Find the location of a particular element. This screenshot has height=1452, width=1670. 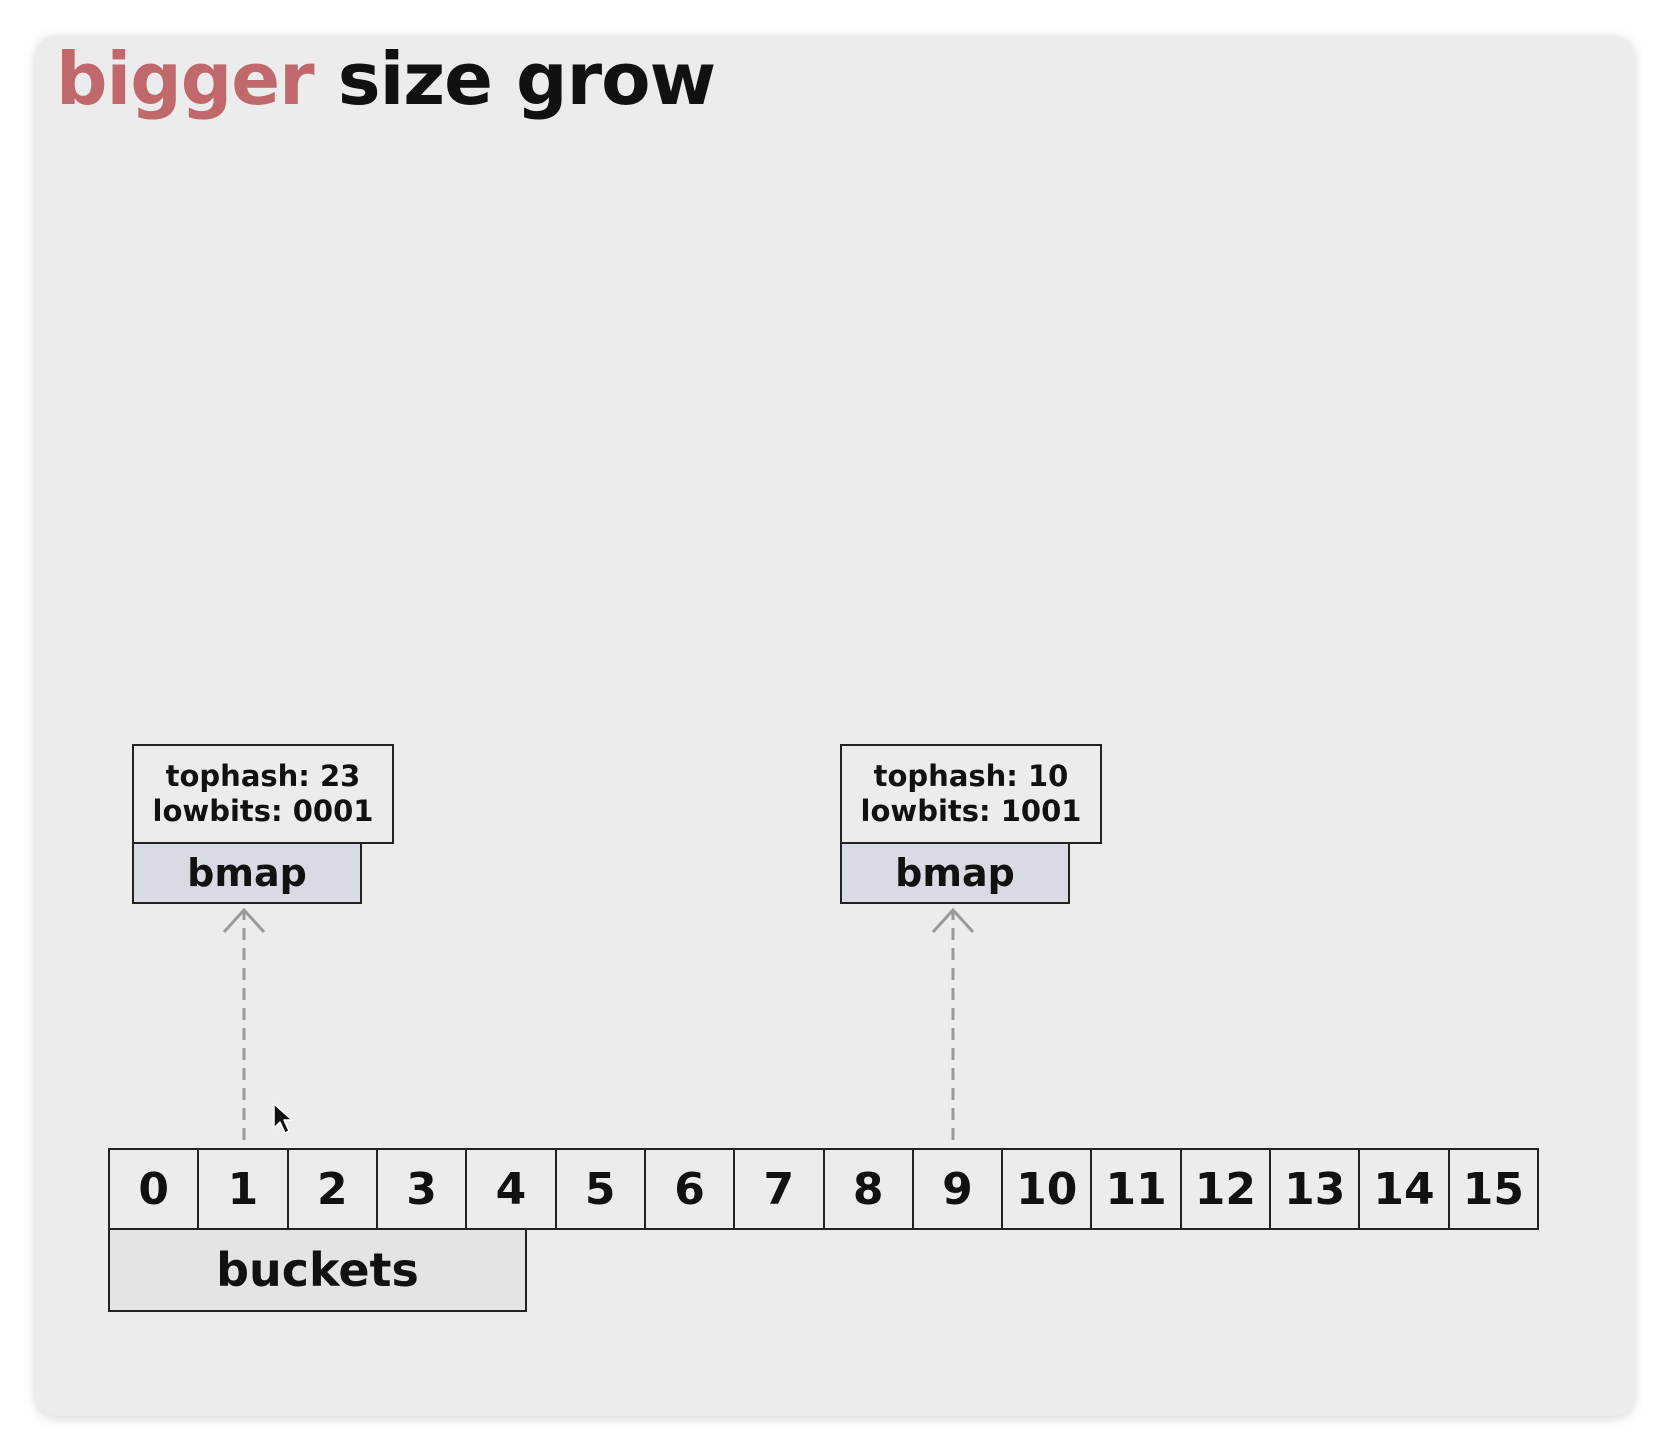

hash-info-box-bucket-1: tophash: 23 lowbits: 0001 is located at coordinates (263, 794).